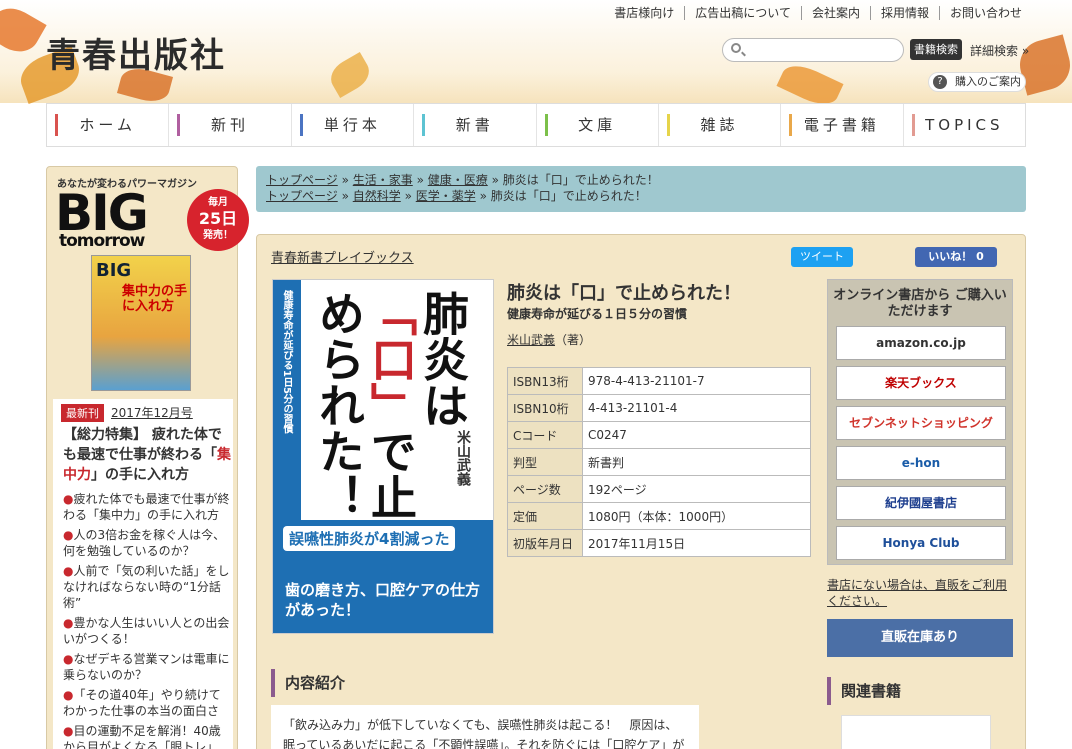  I want to click on list-item-text: なぜデキる営業マンは電車に乗らないのか？, so click(146, 667).